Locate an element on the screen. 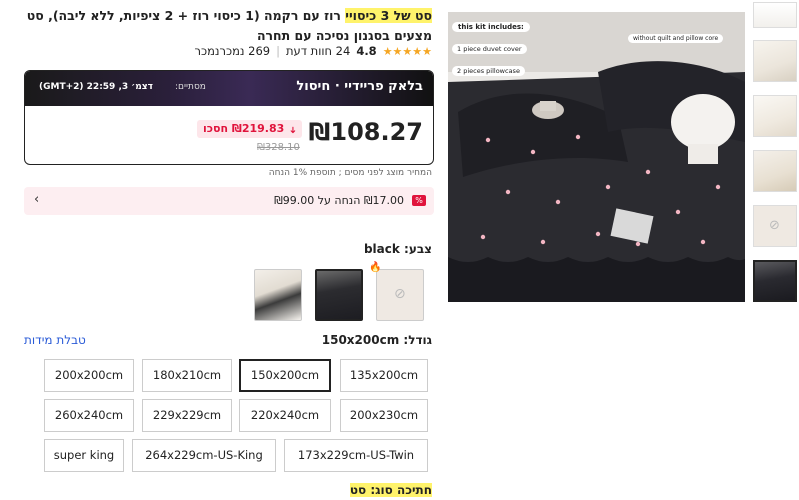 The width and height of the screenshot is (799, 500). savings-text: ₪219.83 חסכו is located at coordinates (244, 128).